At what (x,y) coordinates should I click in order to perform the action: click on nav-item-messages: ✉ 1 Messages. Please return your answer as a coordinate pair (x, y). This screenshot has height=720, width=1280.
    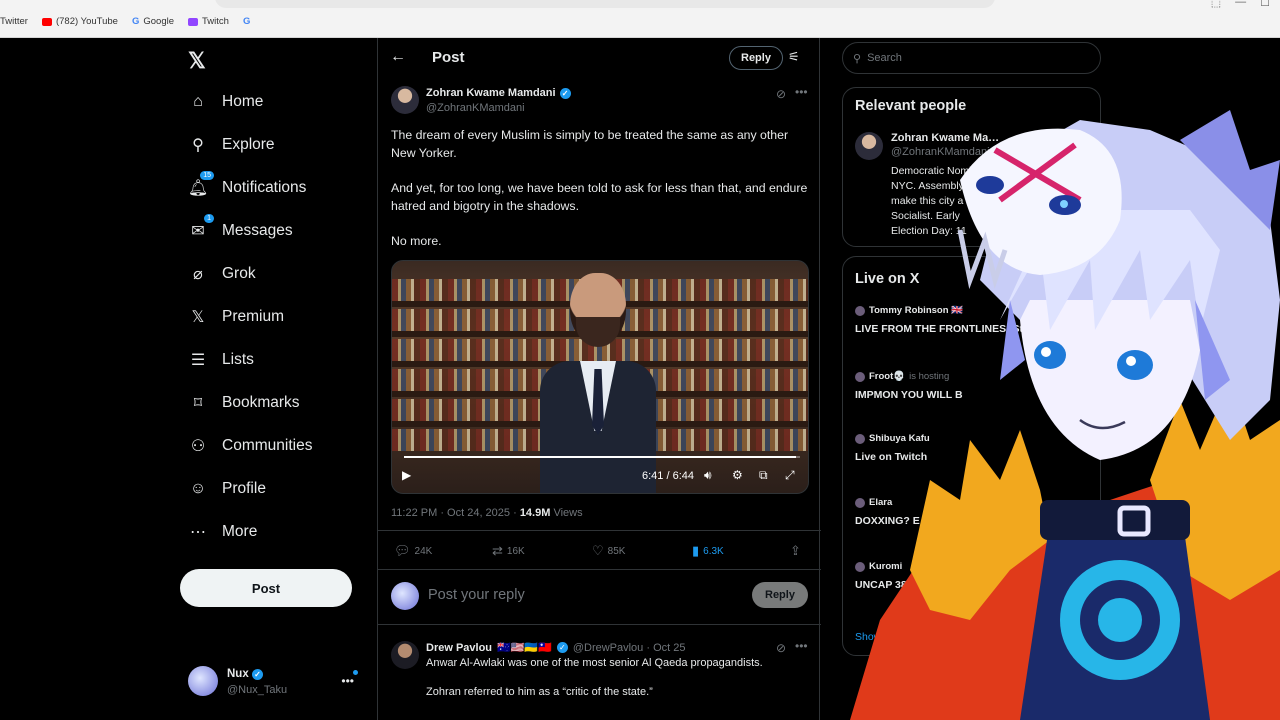
    Looking at the image, I should click on (240, 227).